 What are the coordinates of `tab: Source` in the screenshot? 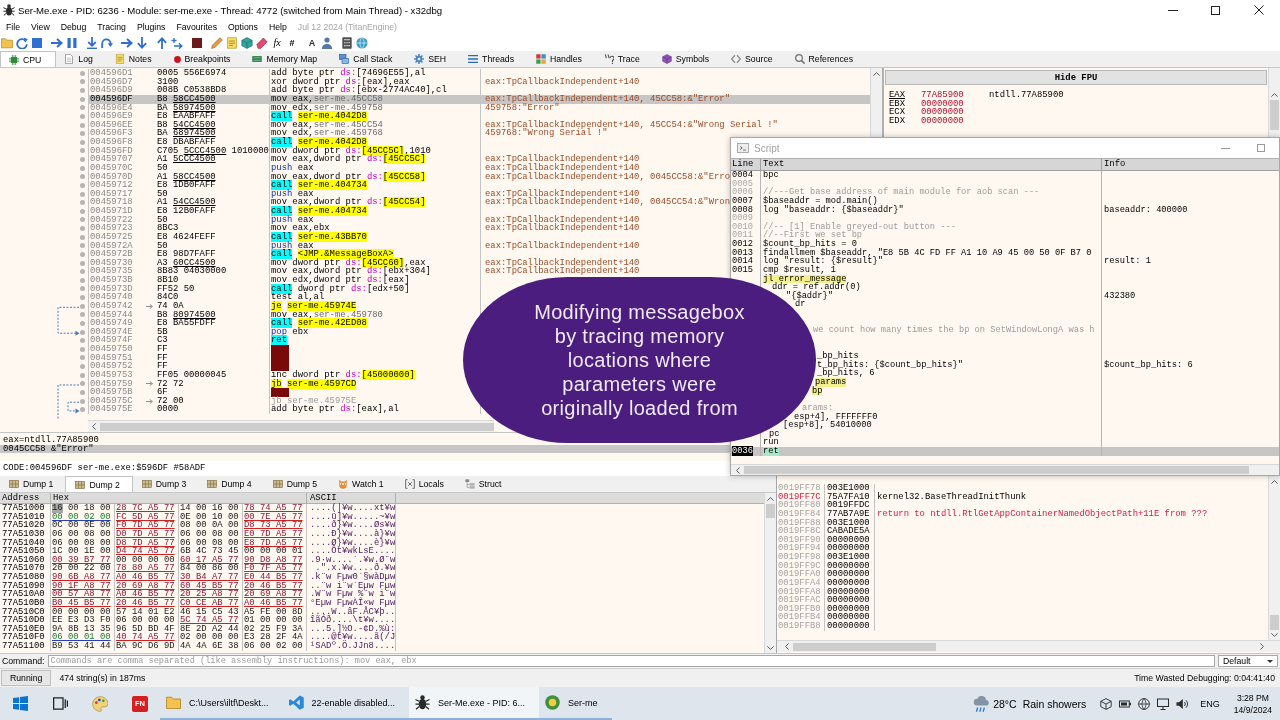 It's located at (755, 59).